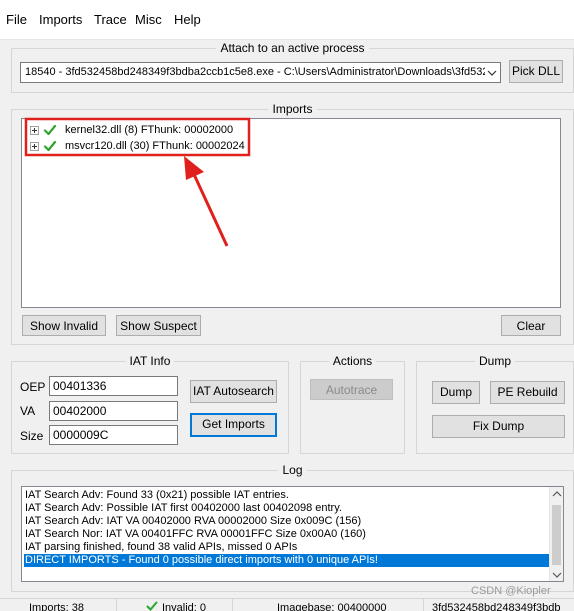  I want to click on get-imports-button: Get Imports, so click(233, 425).